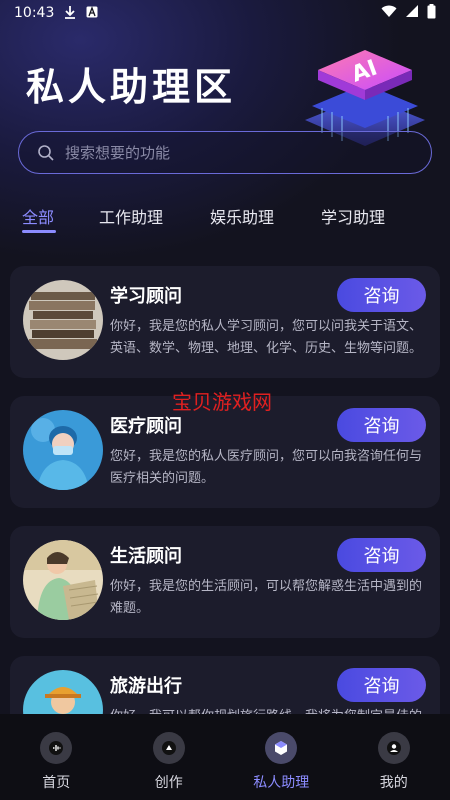  Describe the element at coordinates (146, 556) in the screenshot. I see `card-title: 生活顾问` at that location.